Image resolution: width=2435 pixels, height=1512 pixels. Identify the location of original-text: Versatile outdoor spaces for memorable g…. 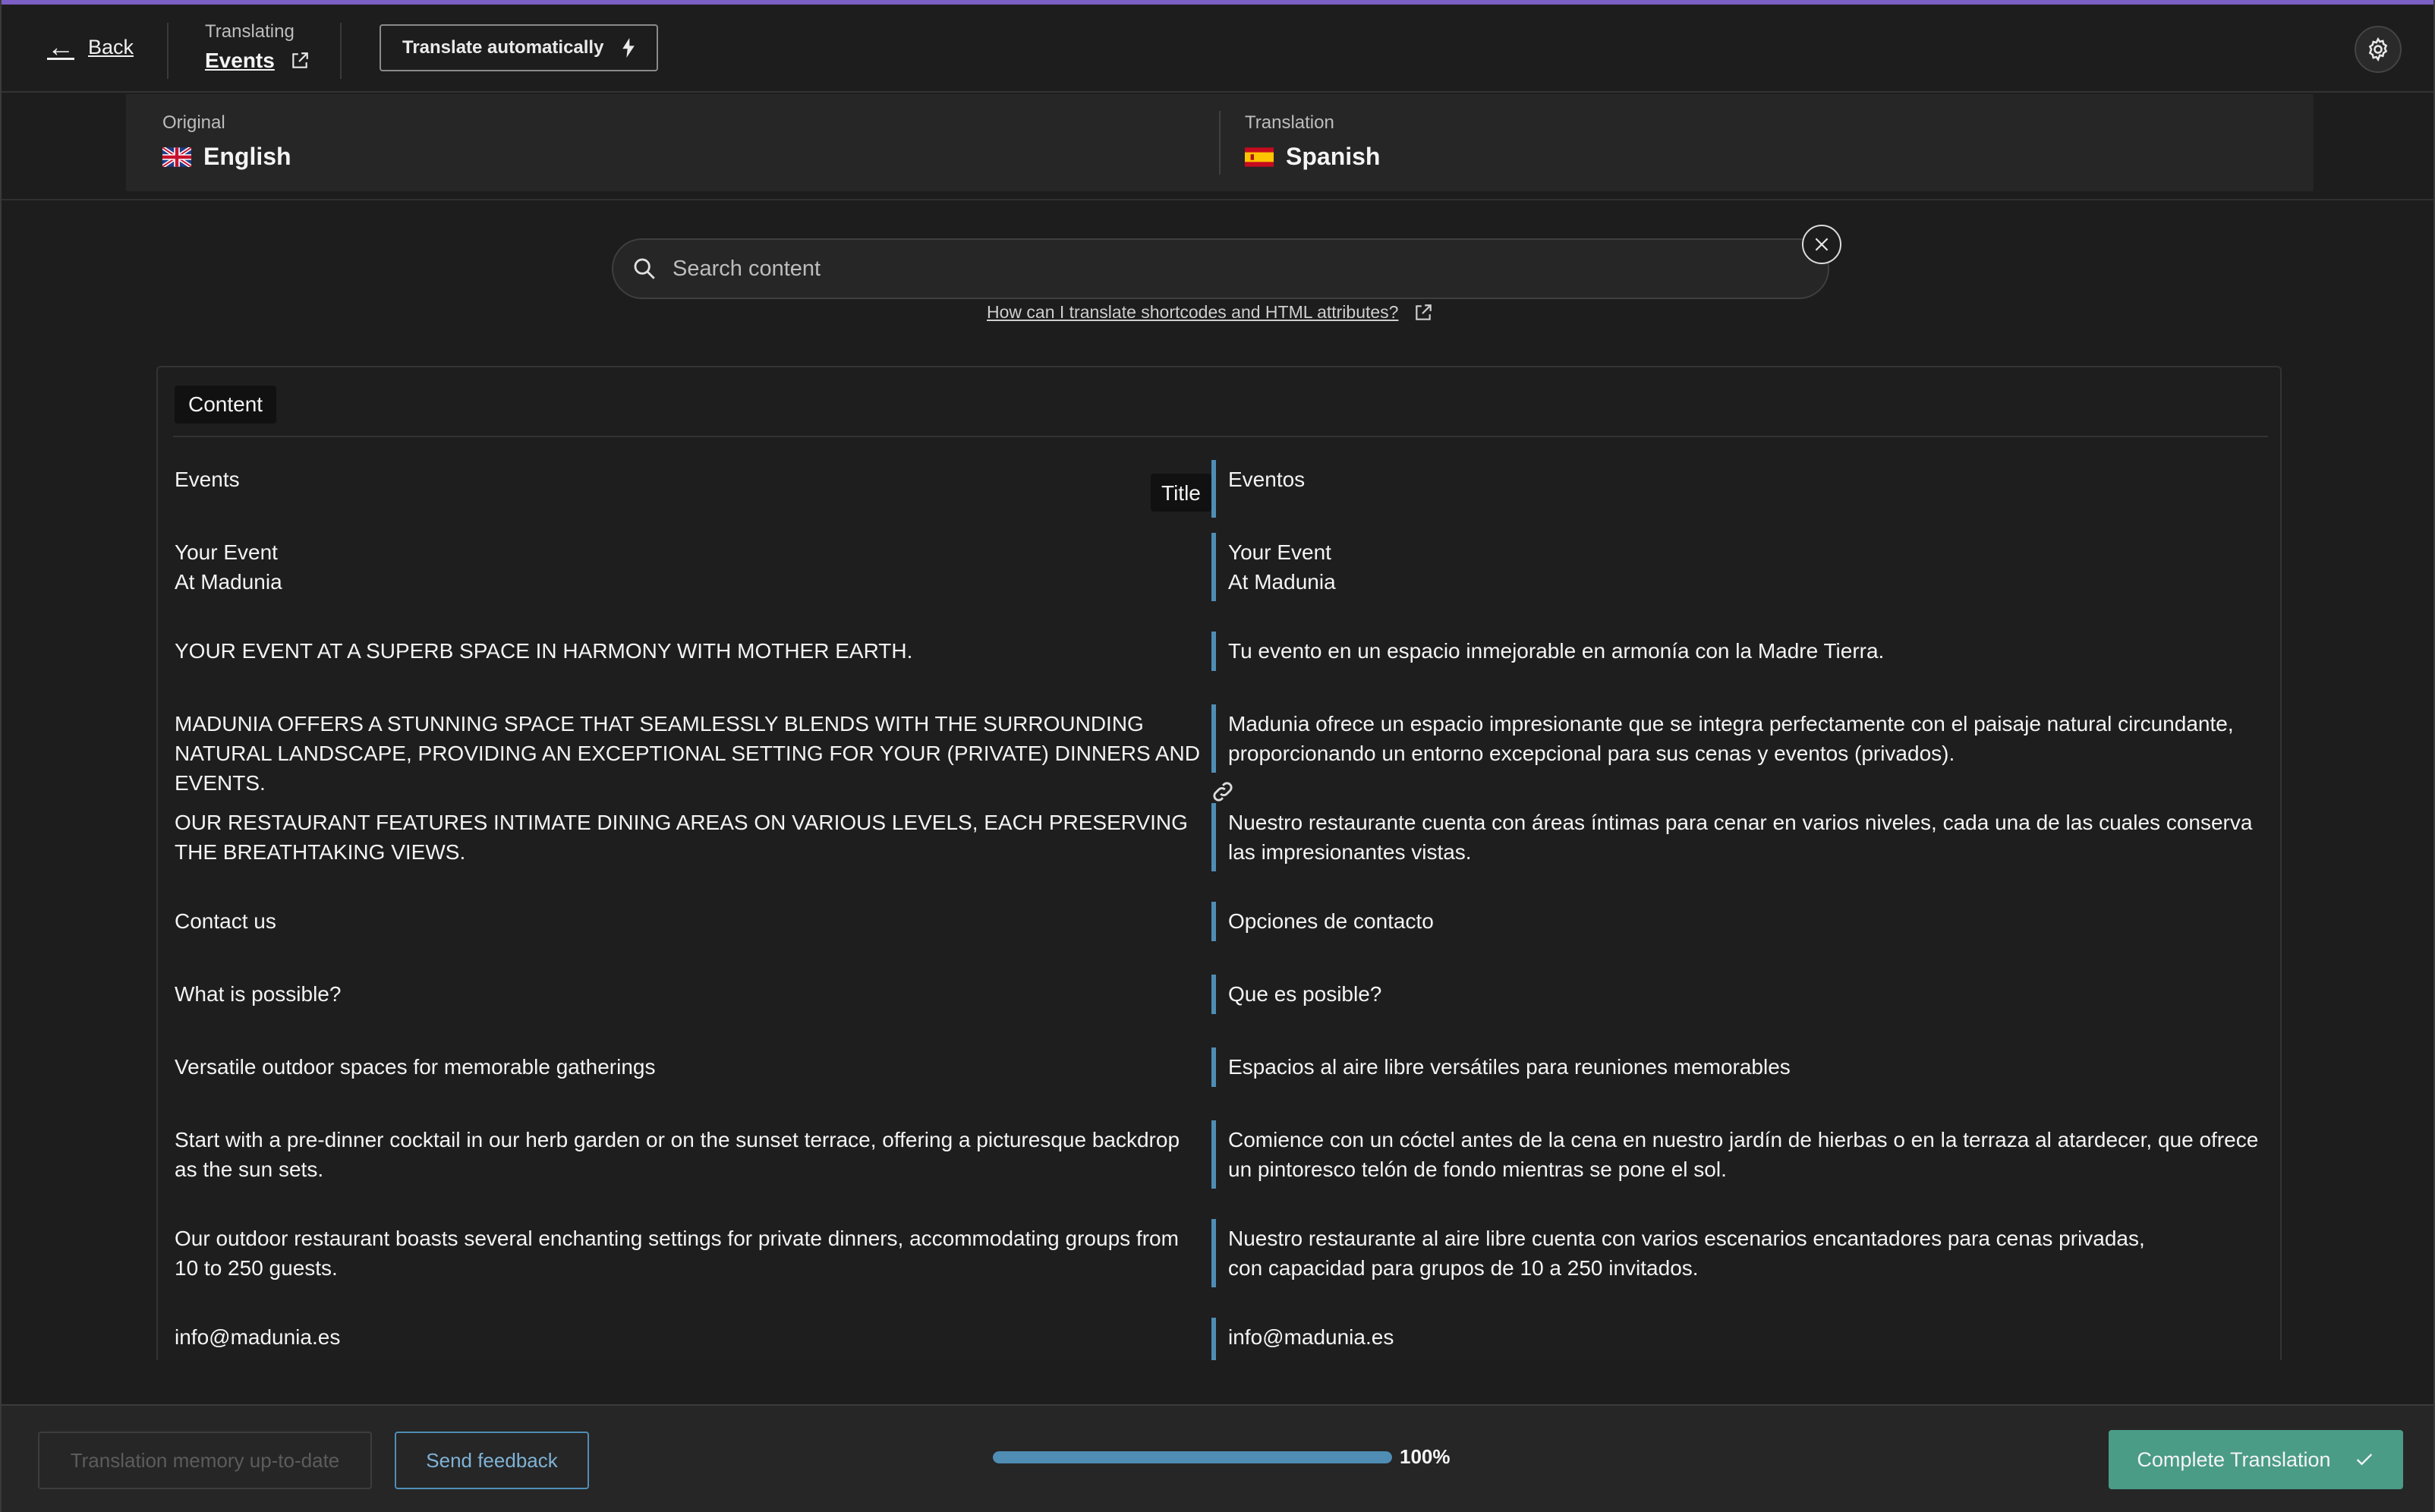
(415, 1067).